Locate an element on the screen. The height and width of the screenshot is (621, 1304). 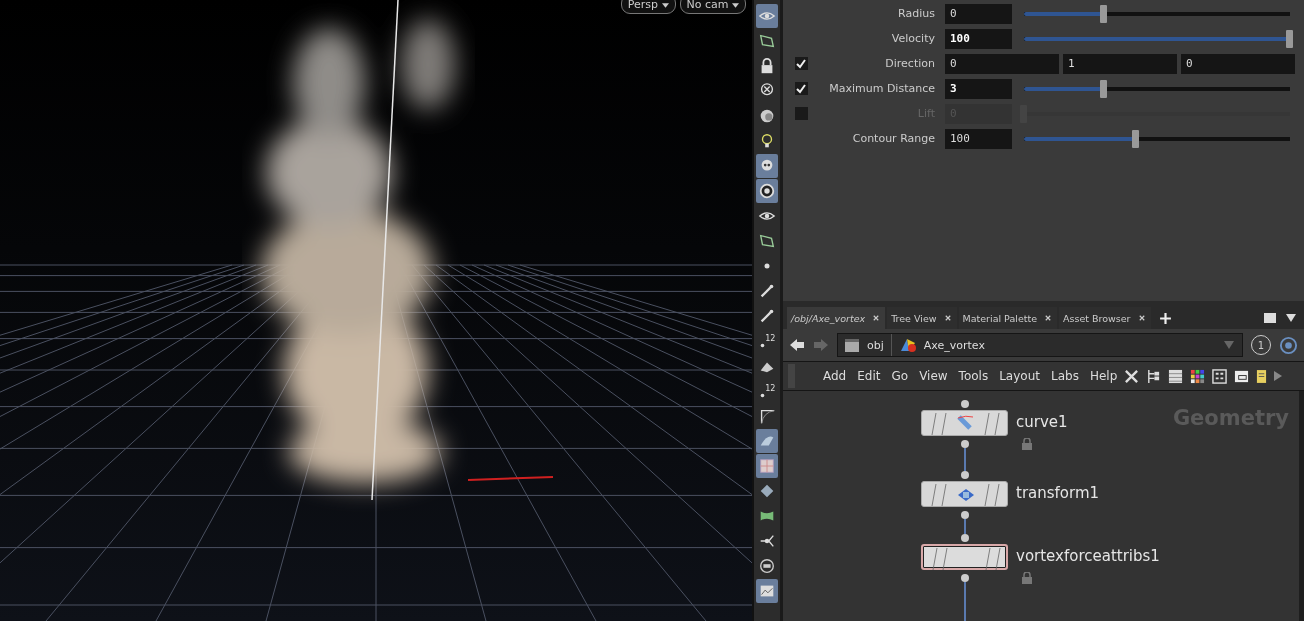
clapperboard-icon is located at coordinates (852, 345).